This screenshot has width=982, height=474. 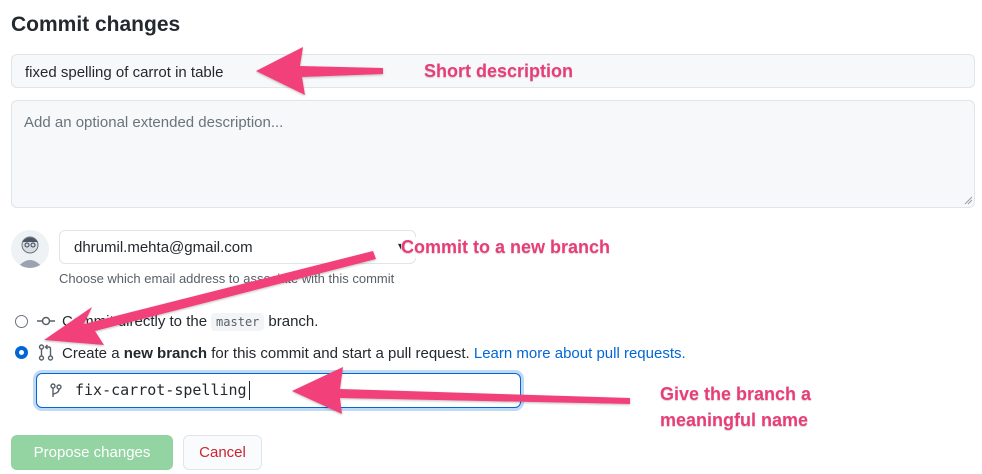 What do you see at coordinates (210, 298) in the screenshot?
I see `arrow-new-branch` at bounding box center [210, 298].